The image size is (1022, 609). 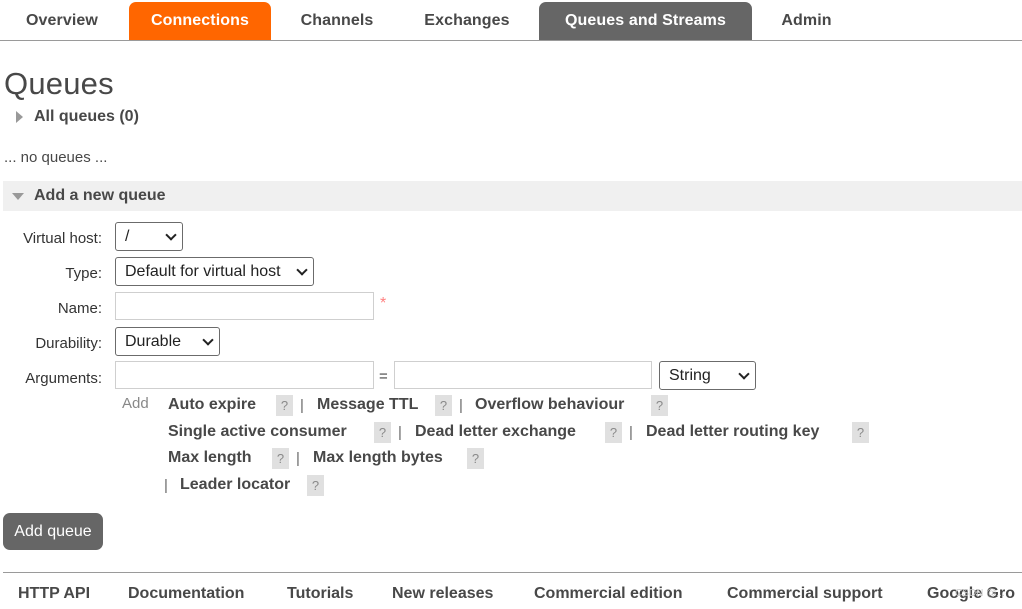 I want to click on arg-overflow-behaviour: Overflow behaviour, so click(x=549, y=405).